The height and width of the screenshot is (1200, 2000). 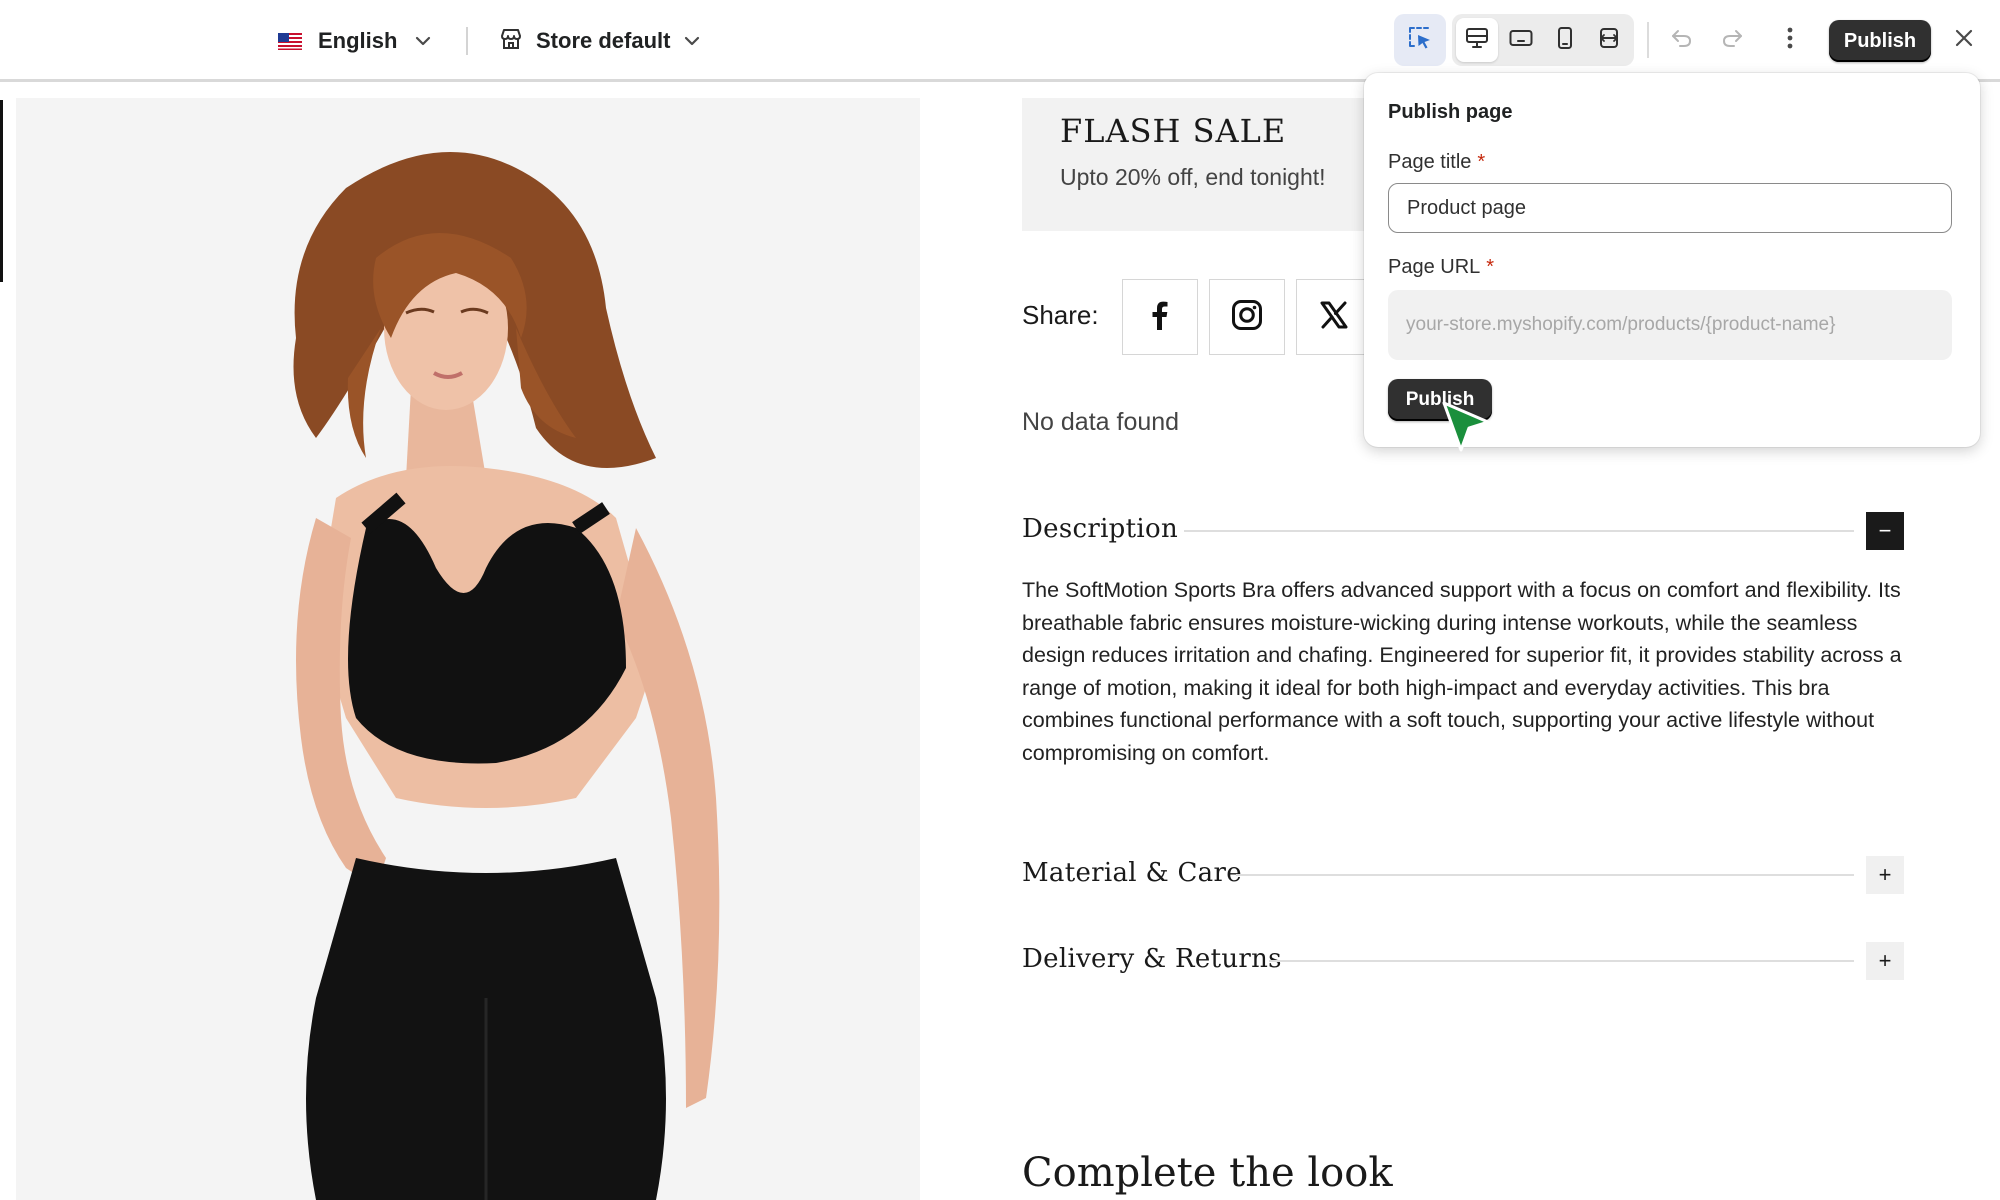 I want to click on x-twitter-icon, so click(x=1334, y=317).